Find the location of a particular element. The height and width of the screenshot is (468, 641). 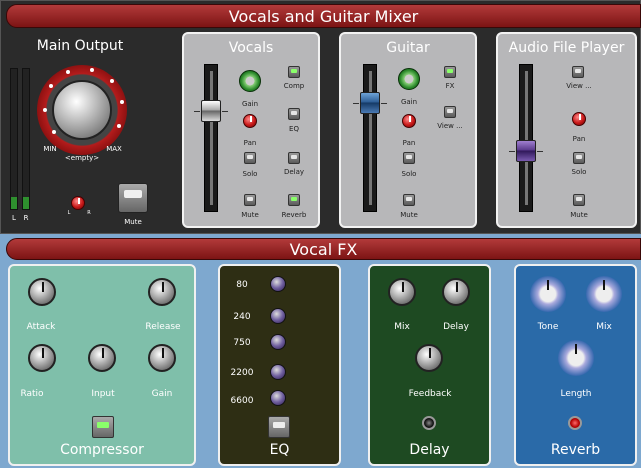

reverb-mix-label: Mix is located at coordinates (604, 327).